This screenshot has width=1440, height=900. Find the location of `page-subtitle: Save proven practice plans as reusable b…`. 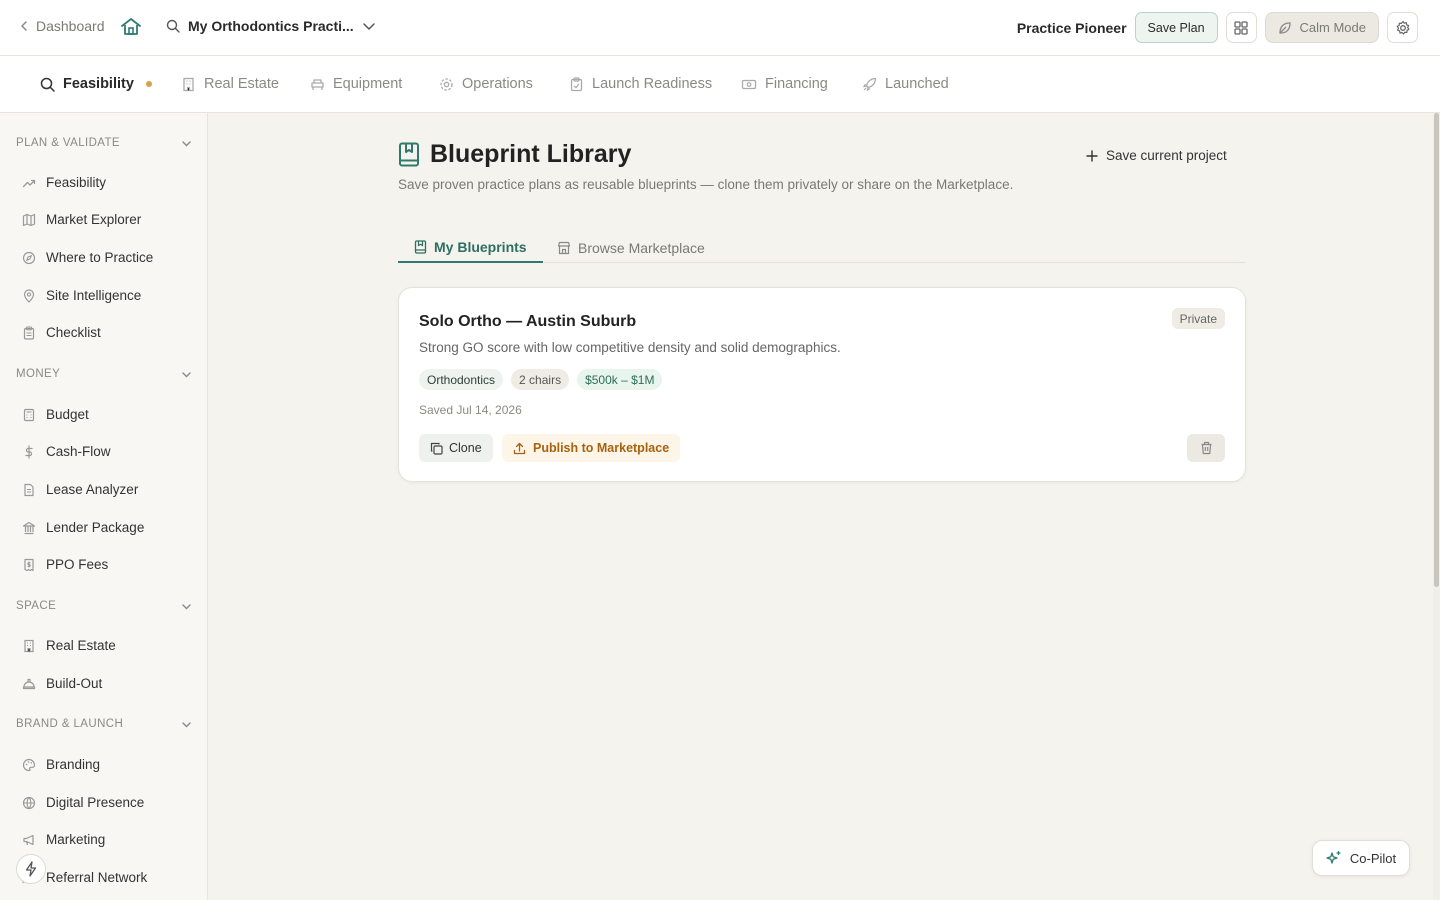

page-subtitle: Save proven practice plans as reusable b… is located at coordinates (706, 184).